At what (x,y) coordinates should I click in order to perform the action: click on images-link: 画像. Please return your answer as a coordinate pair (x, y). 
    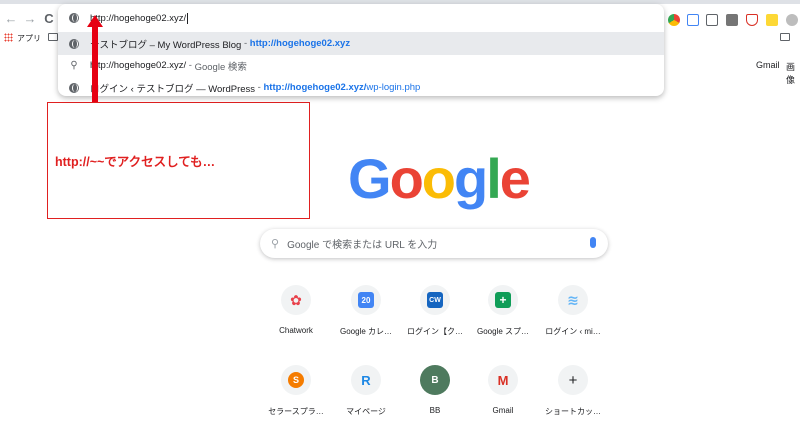
    Looking at the image, I should click on (793, 73).